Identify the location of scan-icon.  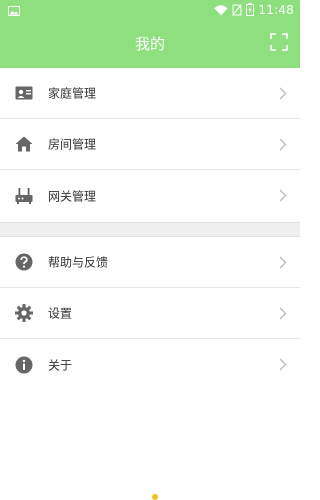
(279, 44).